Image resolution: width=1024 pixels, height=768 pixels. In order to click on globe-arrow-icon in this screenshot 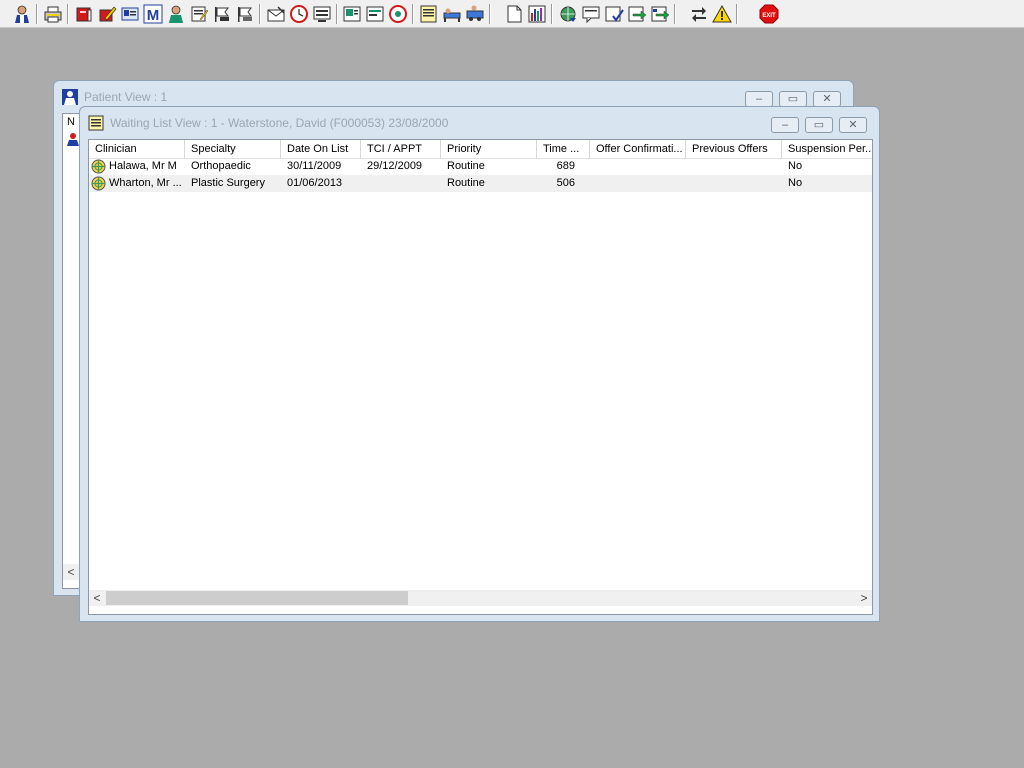, I will do `click(568, 14)`.